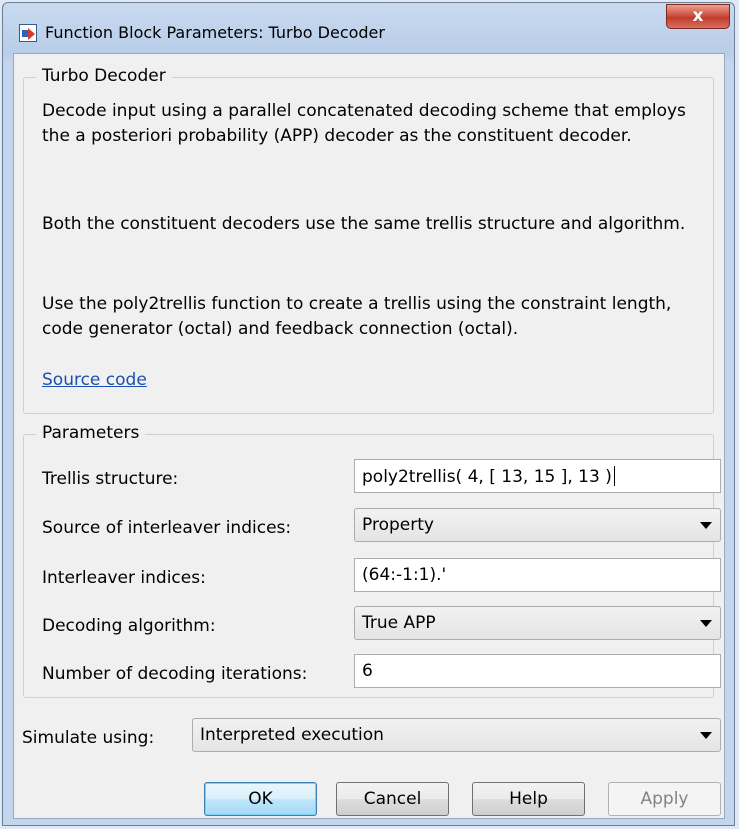 The width and height of the screenshot is (739, 829). What do you see at coordinates (129, 626) in the screenshot?
I see `decoding-algorithm-label: Decoding algorithm:` at bounding box center [129, 626].